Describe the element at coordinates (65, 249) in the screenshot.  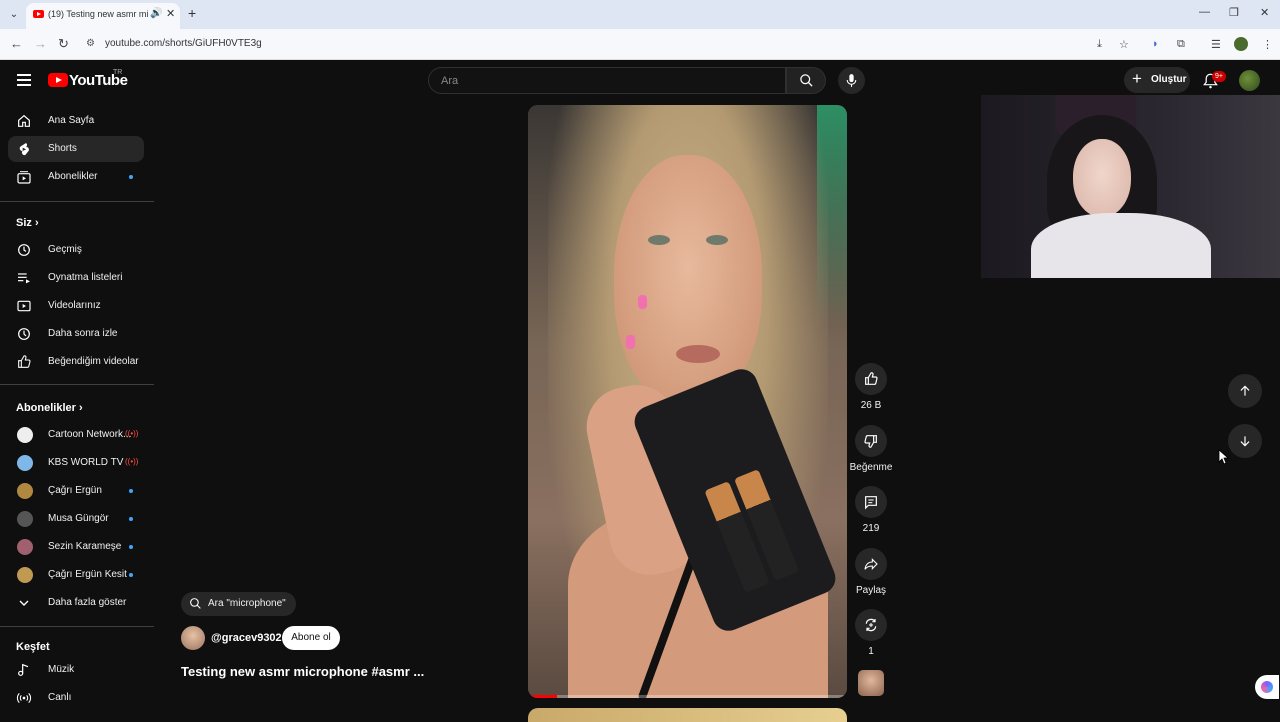
I see `sidebar-item-label: Geçmiş` at that location.